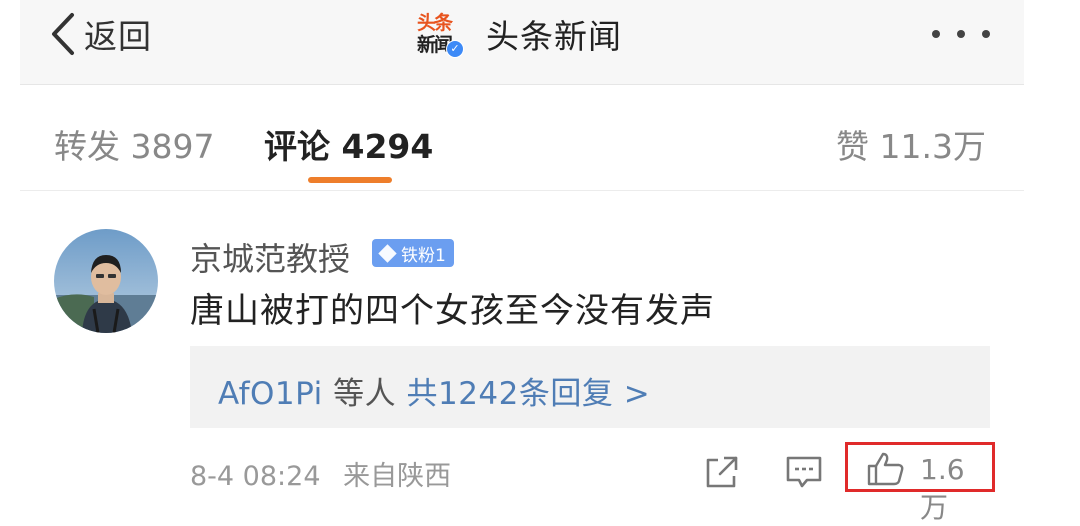  I want to click on back-button: 返回, so click(100, 34).